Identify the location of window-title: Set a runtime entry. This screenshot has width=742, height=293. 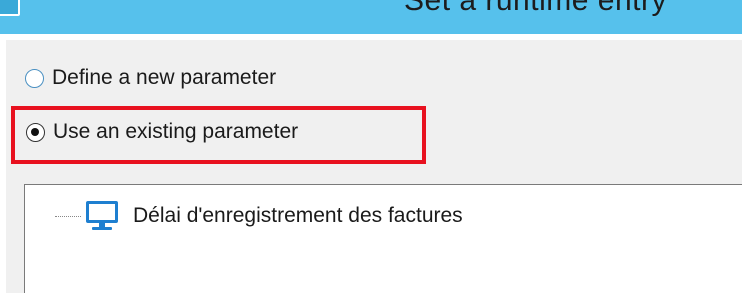
(535, 8).